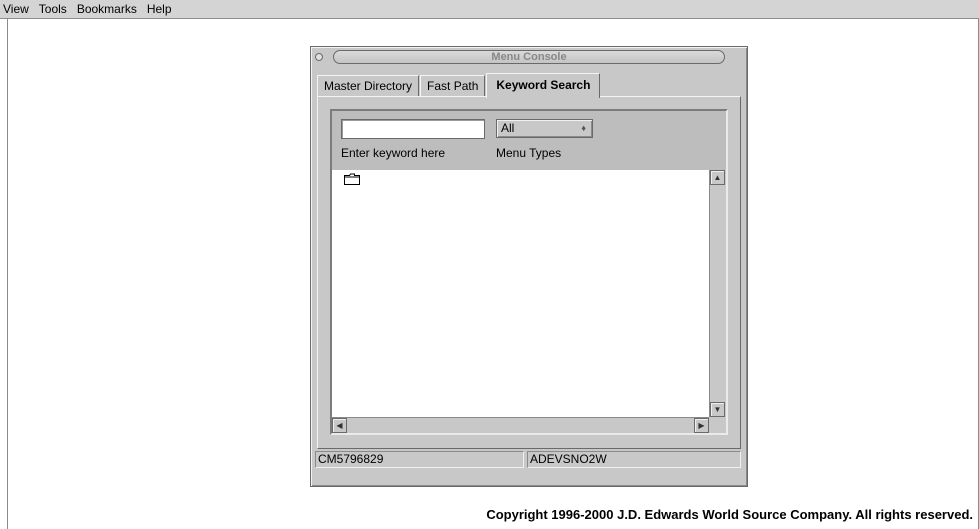 The image size is (979, 529). Describe the element at coordinates (53, 9) in the screenshot. I see `menu-tools: Tools` at that location.